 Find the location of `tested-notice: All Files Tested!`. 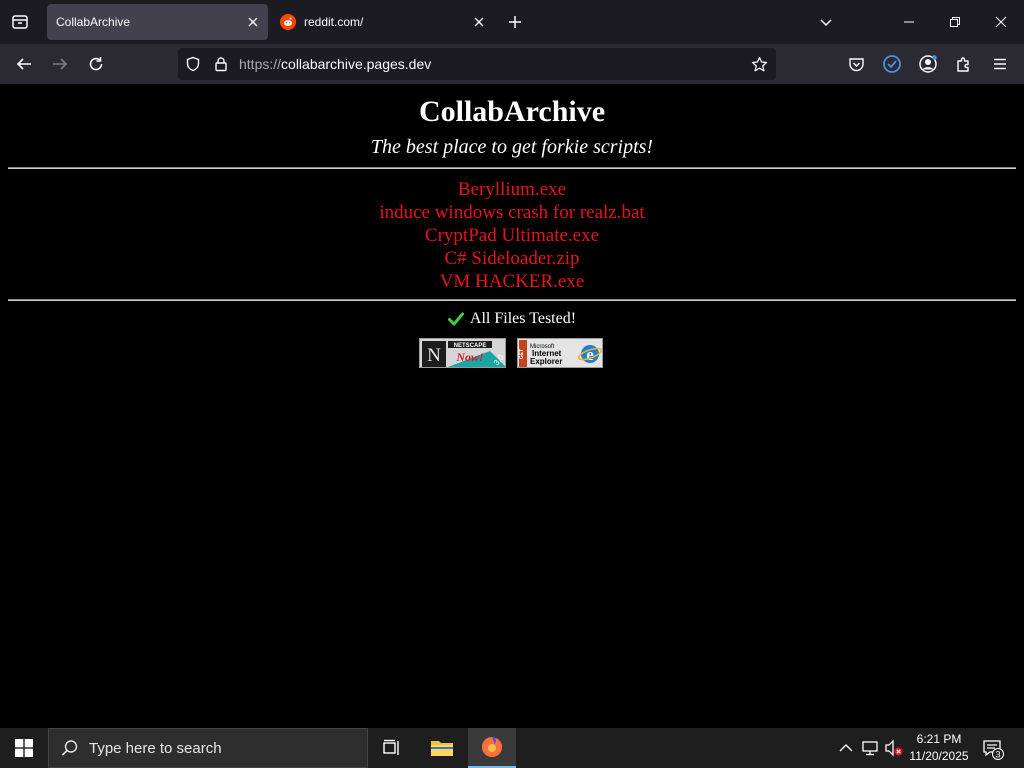

tested-notice: All Files Tested! is located at coordinates (512, 319).